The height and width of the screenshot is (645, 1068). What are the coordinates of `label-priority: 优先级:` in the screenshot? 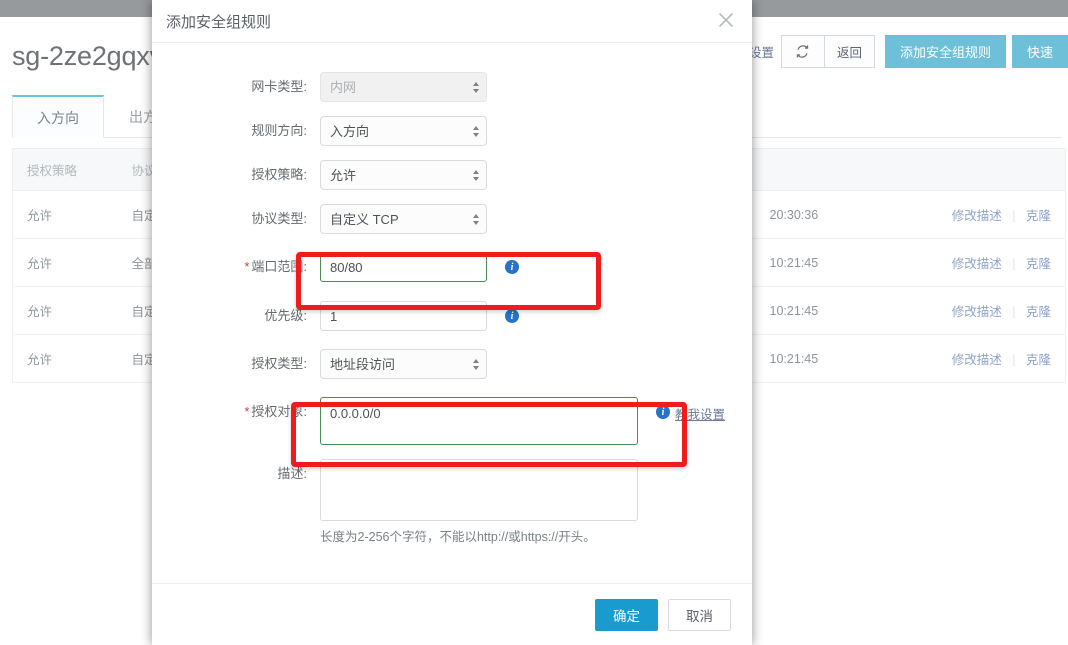 It's located at (285, 315).